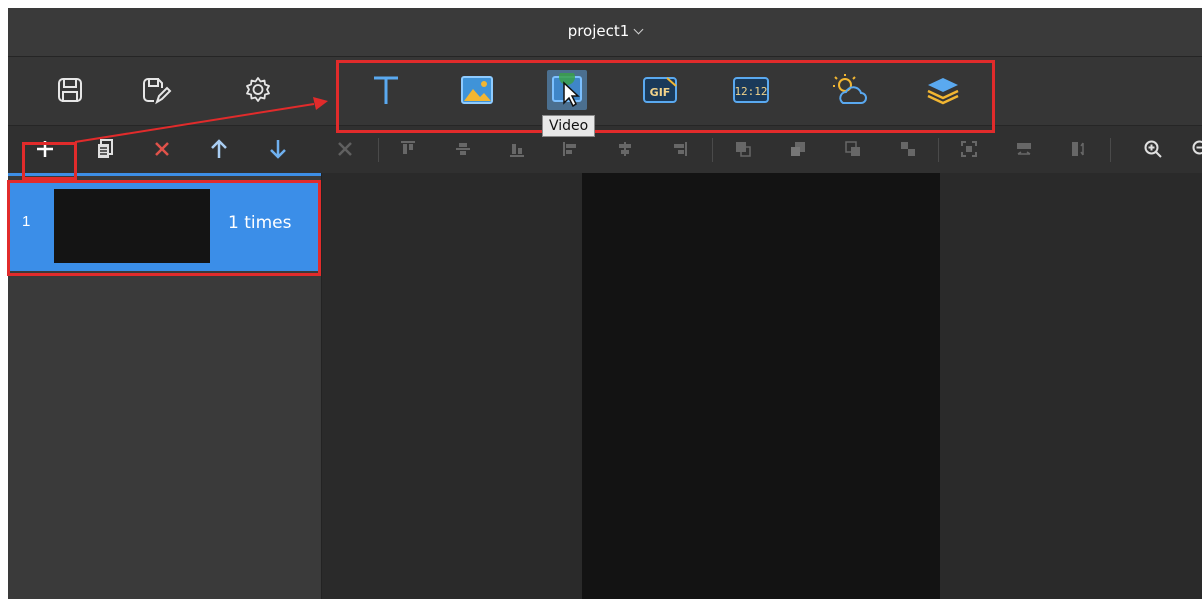 The width and height of the screenshot is (1202, 599). I want to click on tooltip: Video, so click(569, 126).